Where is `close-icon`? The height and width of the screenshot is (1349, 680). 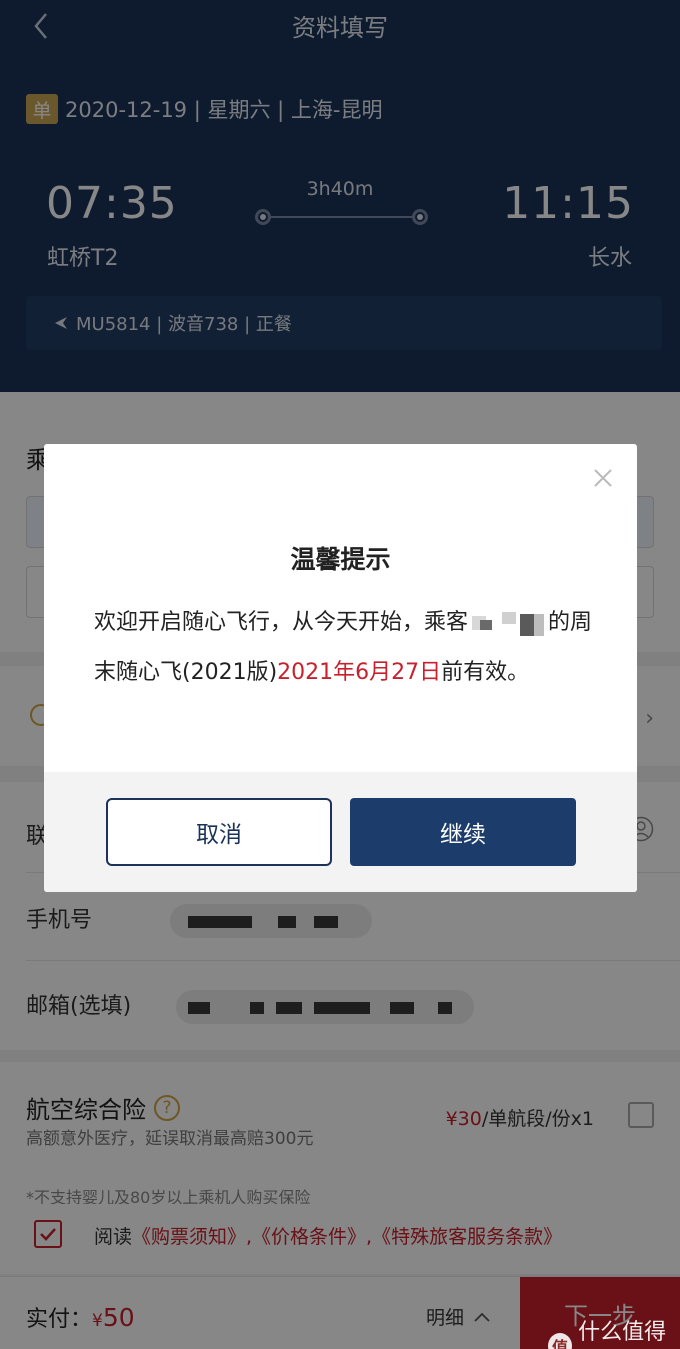
close-icon is located at coordinates (603, 478).